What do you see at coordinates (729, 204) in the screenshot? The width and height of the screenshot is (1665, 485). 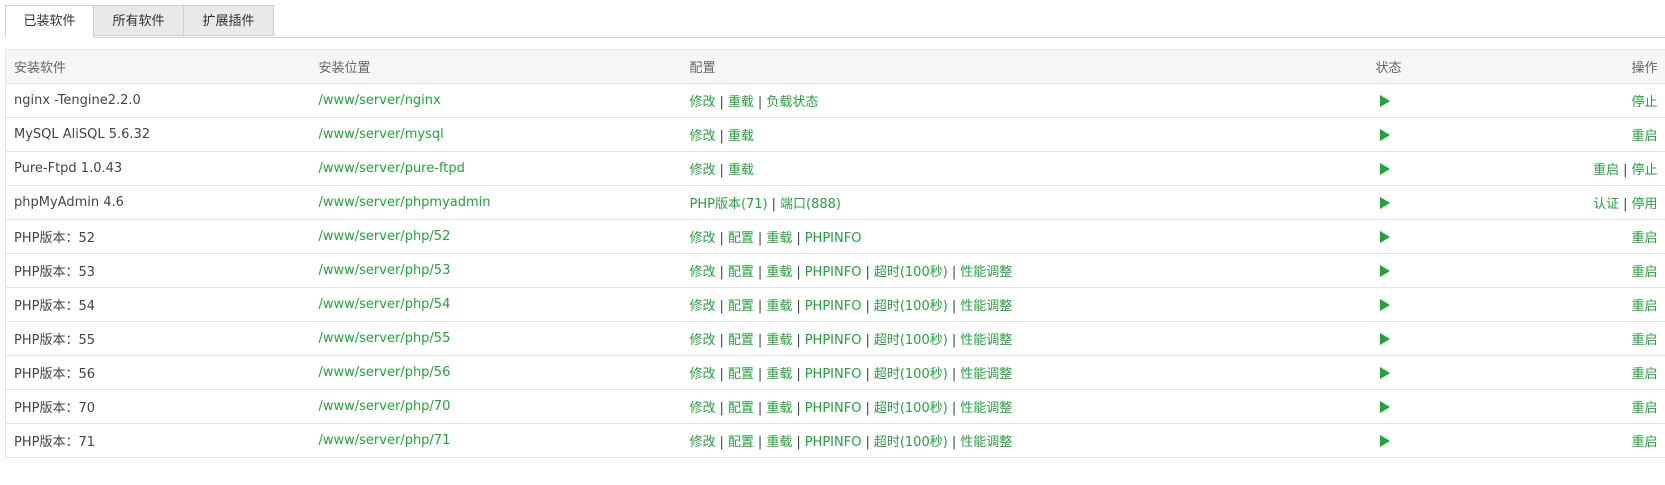 I see `config-link: PHP版本(71)` at bounding box center [729, 204].